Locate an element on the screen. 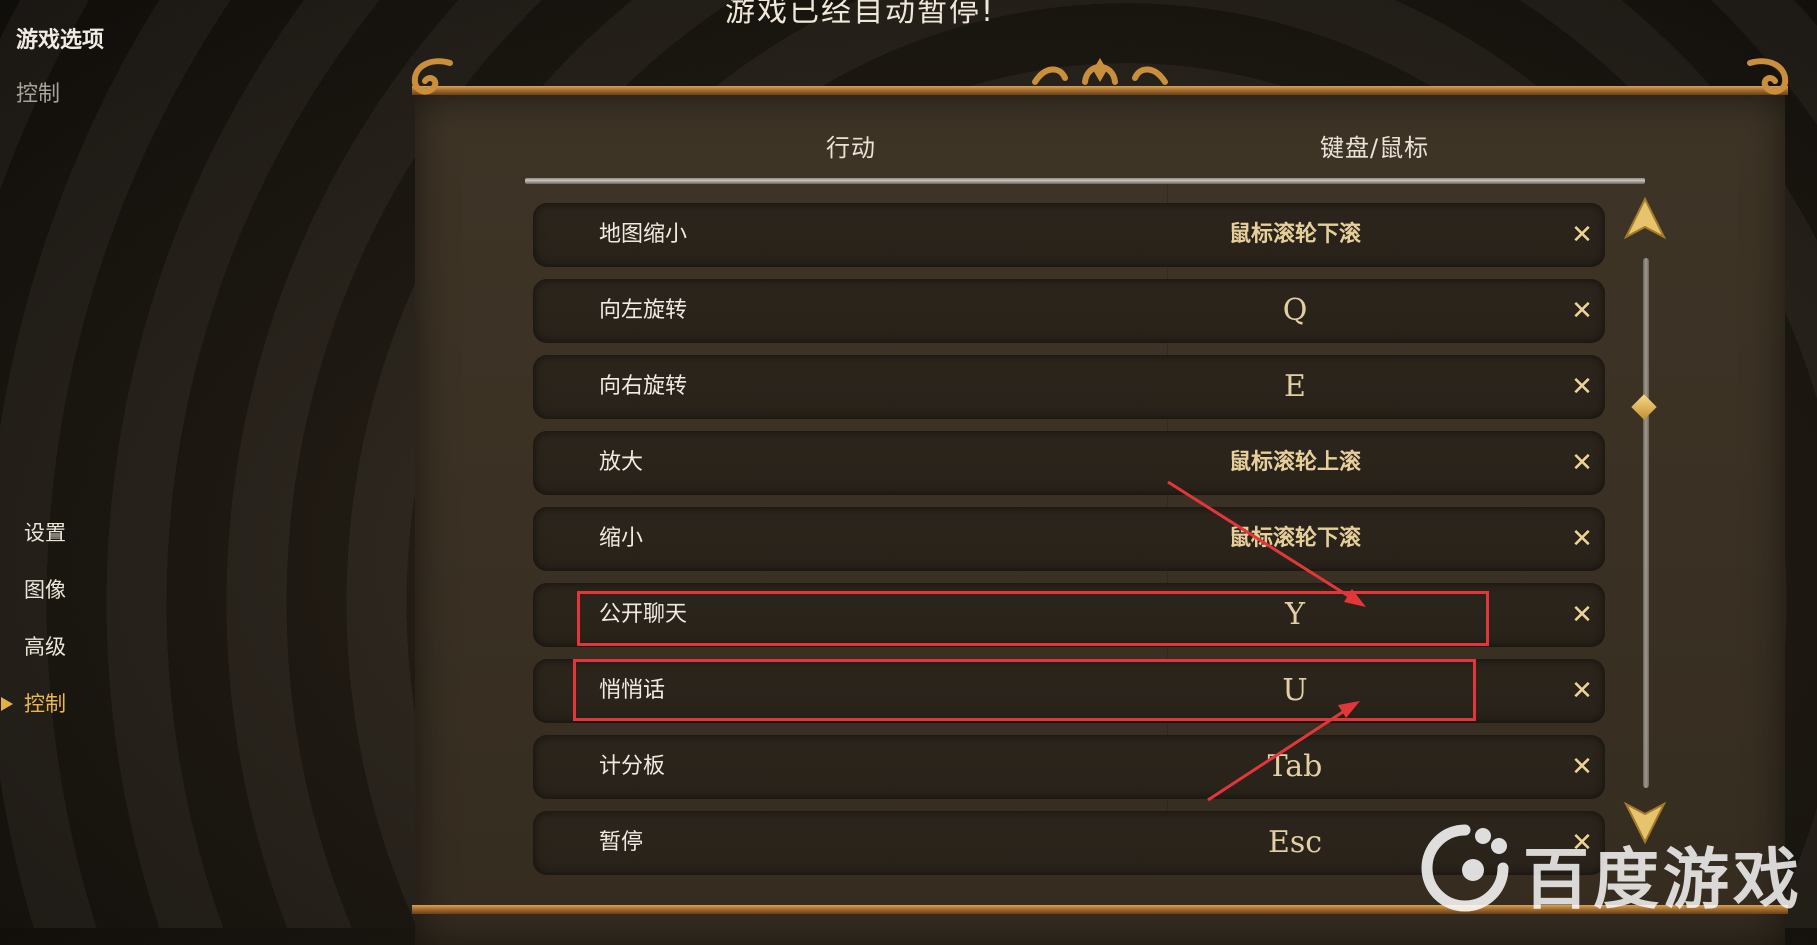  column-header-binding: 键盘/鼠标 is located at coordinates (1375, 148).